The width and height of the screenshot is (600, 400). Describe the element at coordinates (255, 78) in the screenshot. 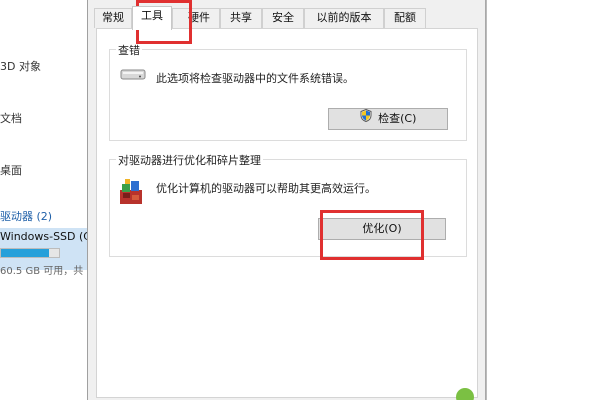

I see `error-checking-description: 此选项将检查驱动器中的文件系统错误。` at that location.